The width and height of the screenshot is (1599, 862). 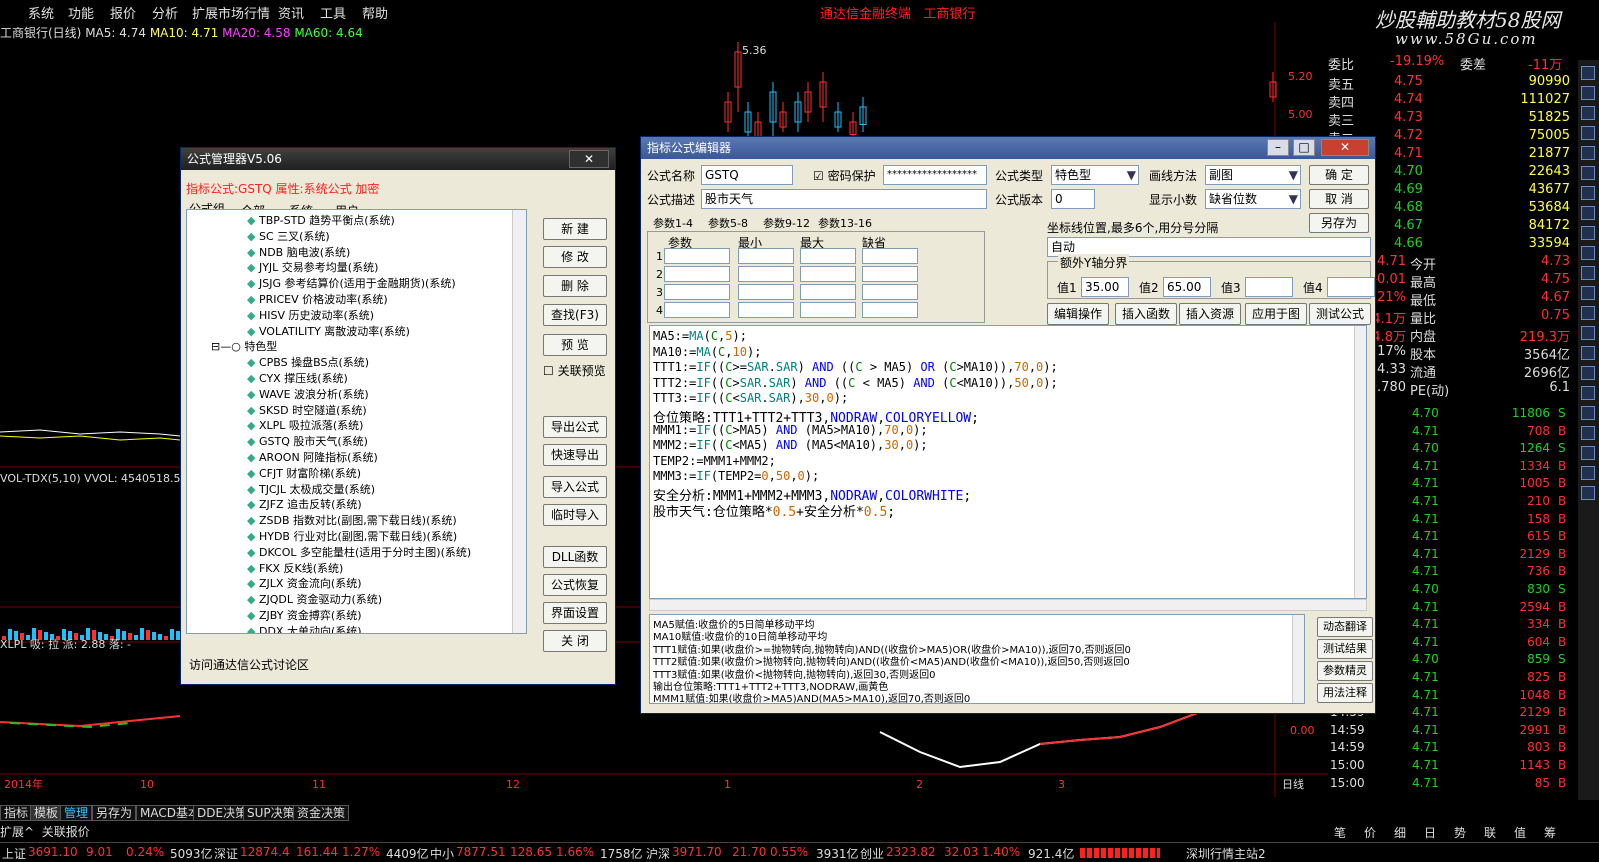 What do you see at coordinates (575, 557) in the screenshot?
I see `fm-button-9: DLL函数` at bounding box center [575, 557].